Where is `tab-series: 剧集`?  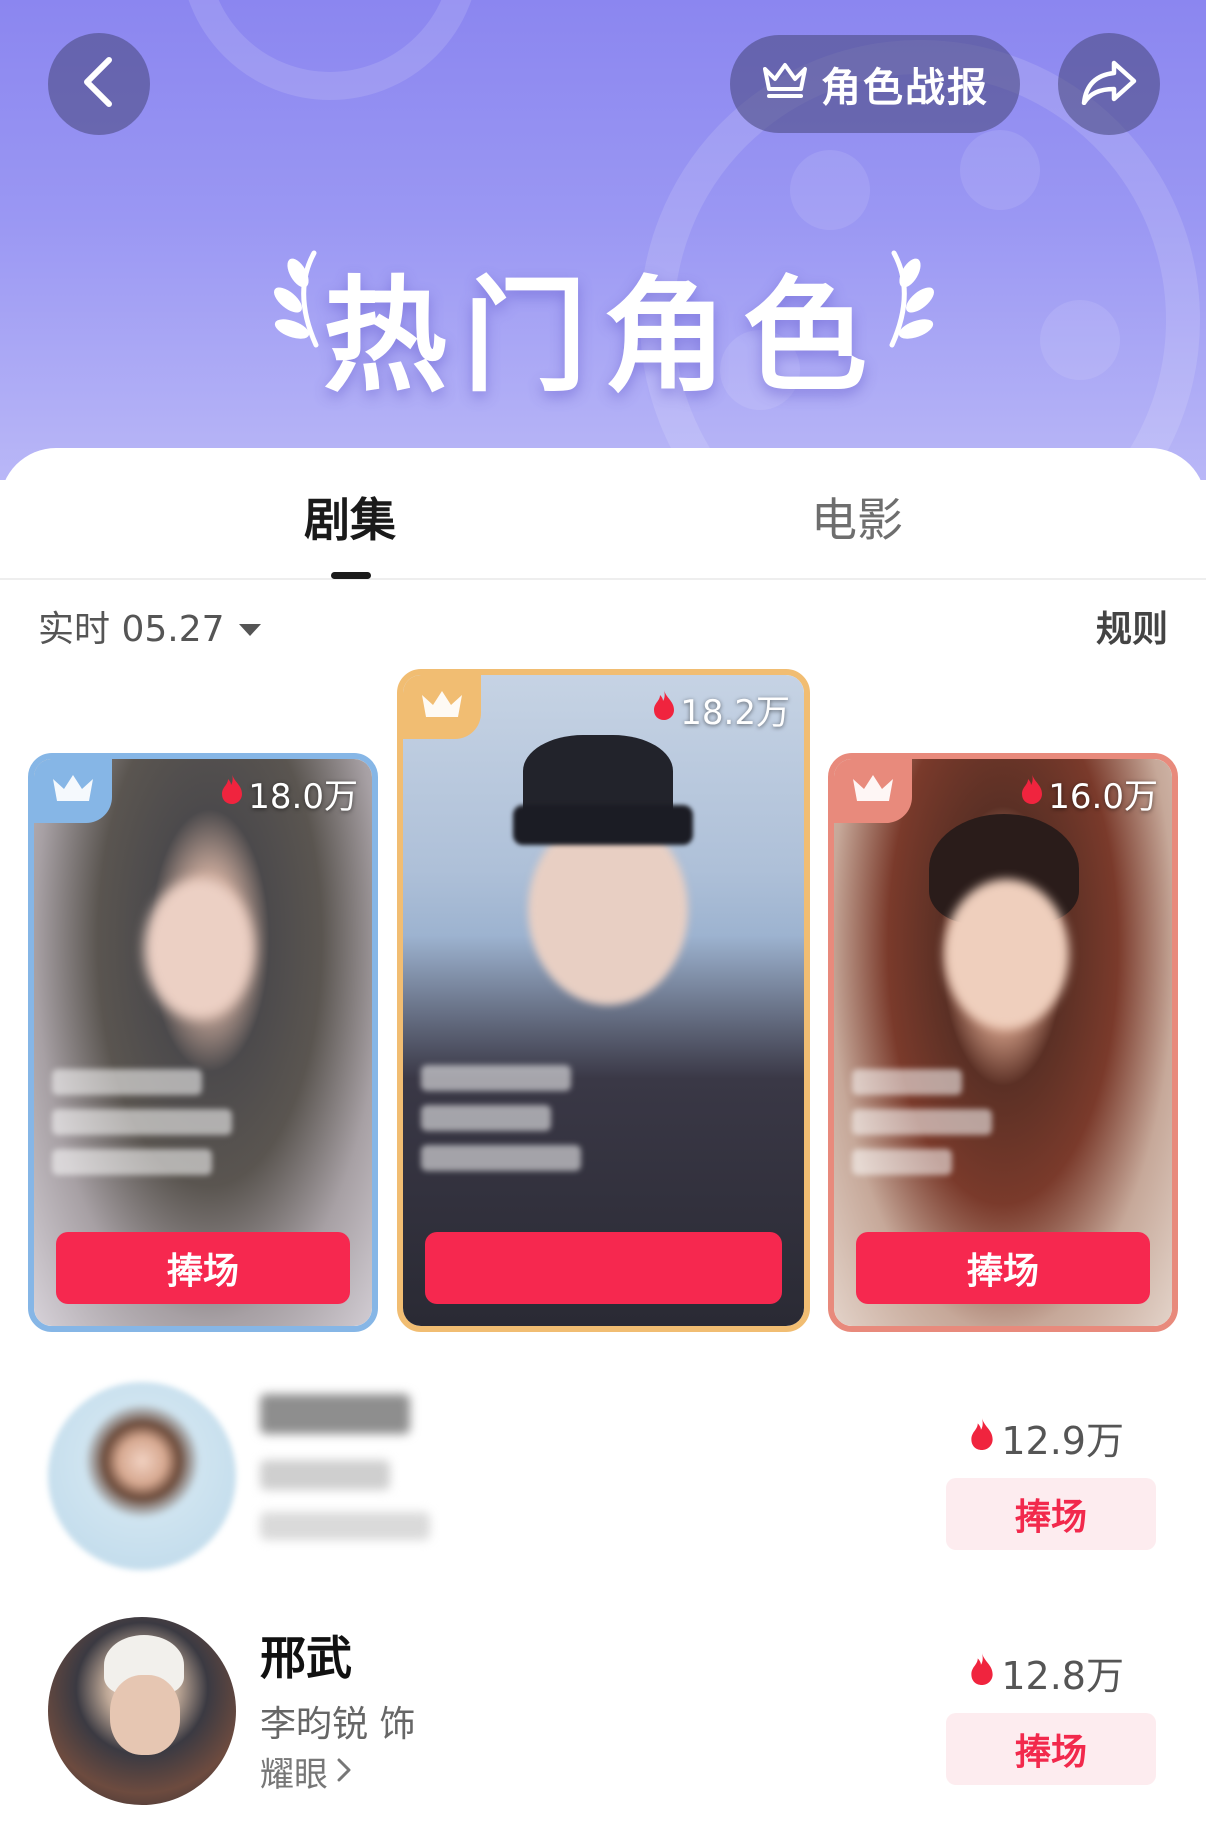
tab-series: 剧集 is located at coordinates (350, 517).